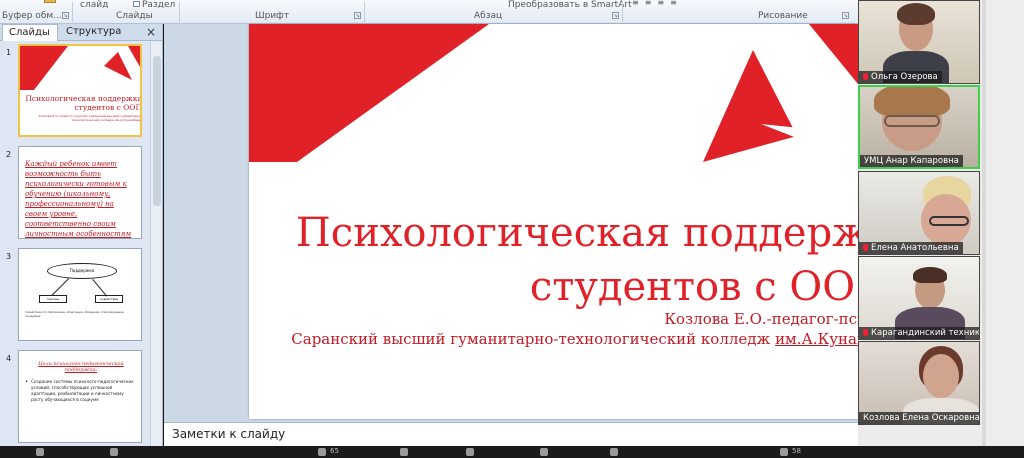 Image resolution: width=1024 pixels, height=458 pixels. What do you see at coordinates (65, 15) in the screenshot?
I see `clipboard-launcher-icon: ↘` at bounding box center [65, 15].